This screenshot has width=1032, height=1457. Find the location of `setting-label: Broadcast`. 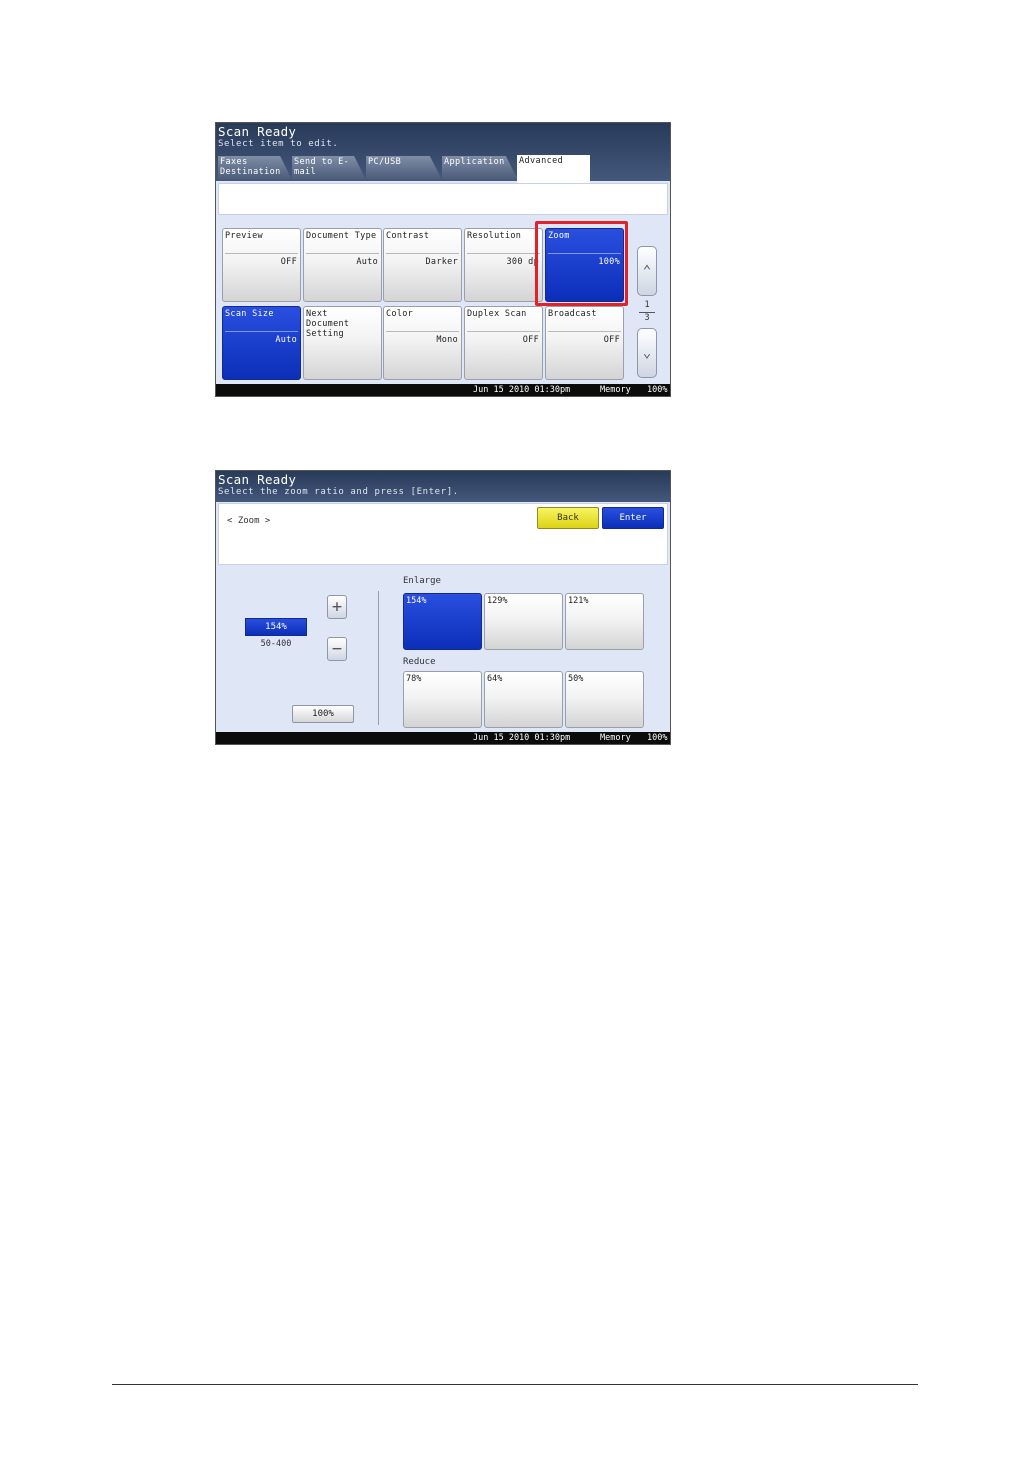

setting-label: Broadcast is located at coordinates (572, 314).